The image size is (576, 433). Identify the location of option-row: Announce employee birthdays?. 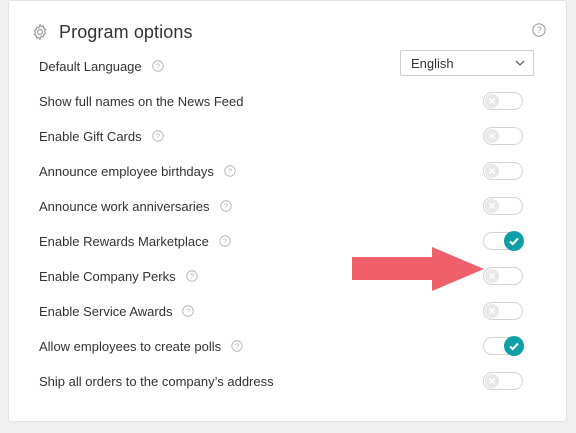
(286, 171).